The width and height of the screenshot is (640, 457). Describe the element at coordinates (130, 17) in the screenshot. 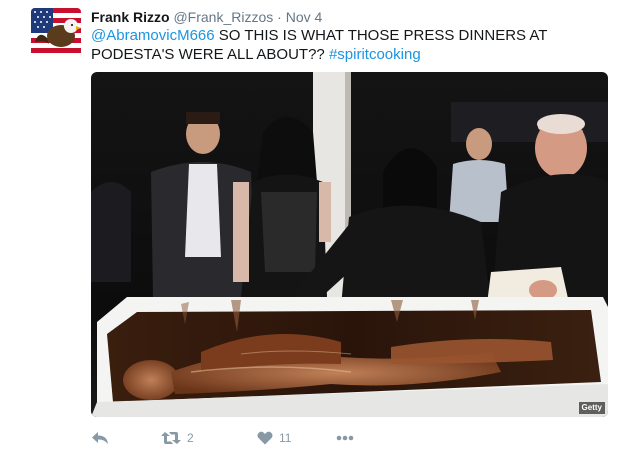

I see `display-name: Frank Rizzo` at that location.